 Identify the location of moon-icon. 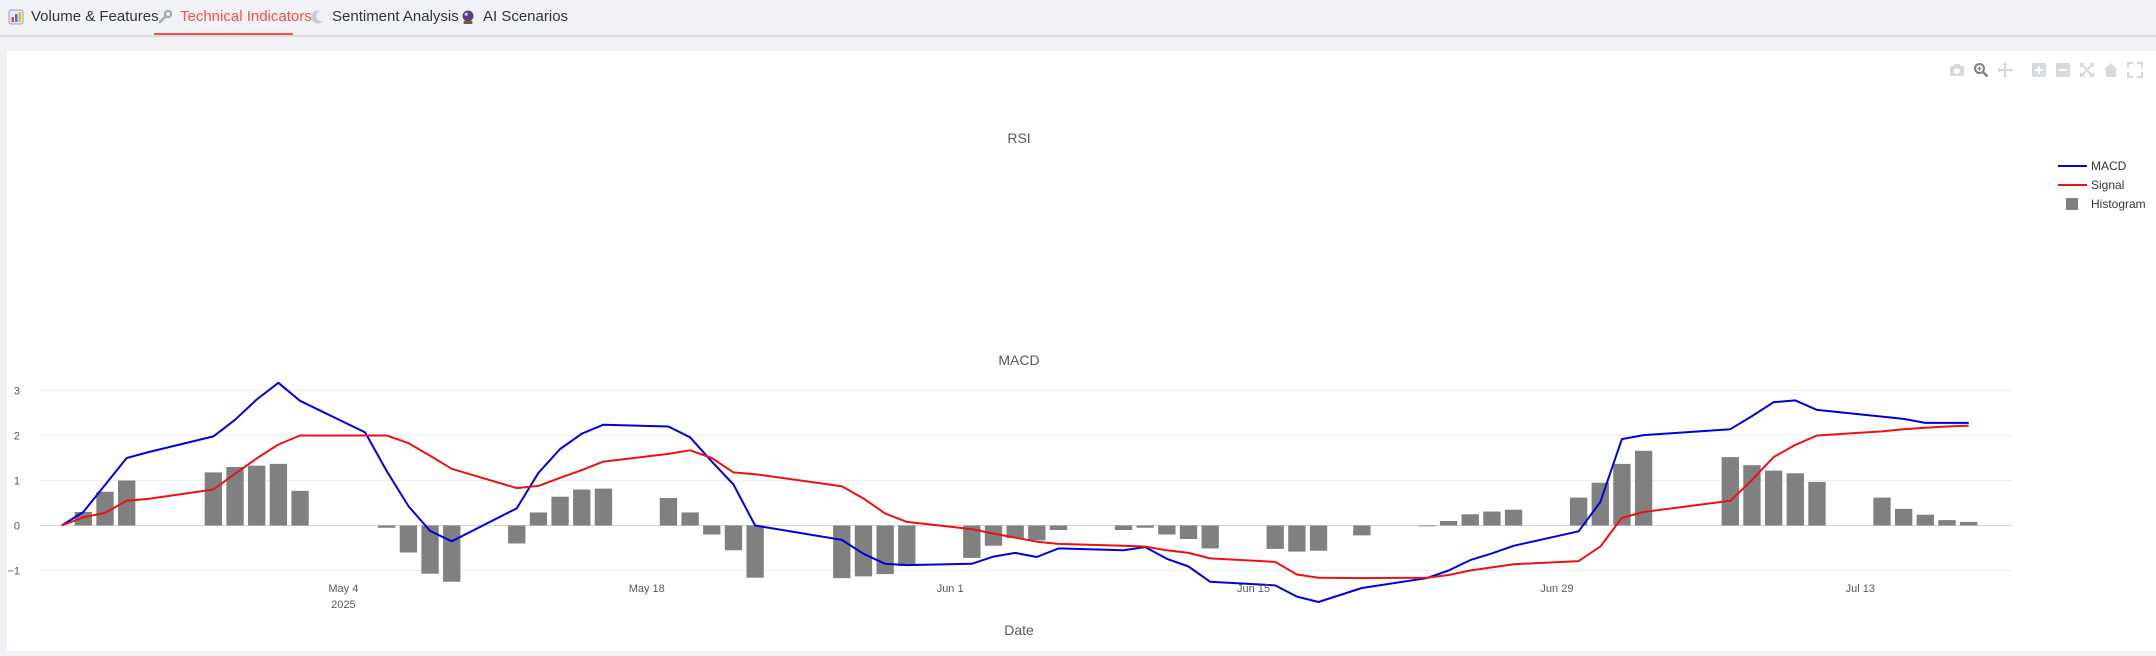
(317, 17).